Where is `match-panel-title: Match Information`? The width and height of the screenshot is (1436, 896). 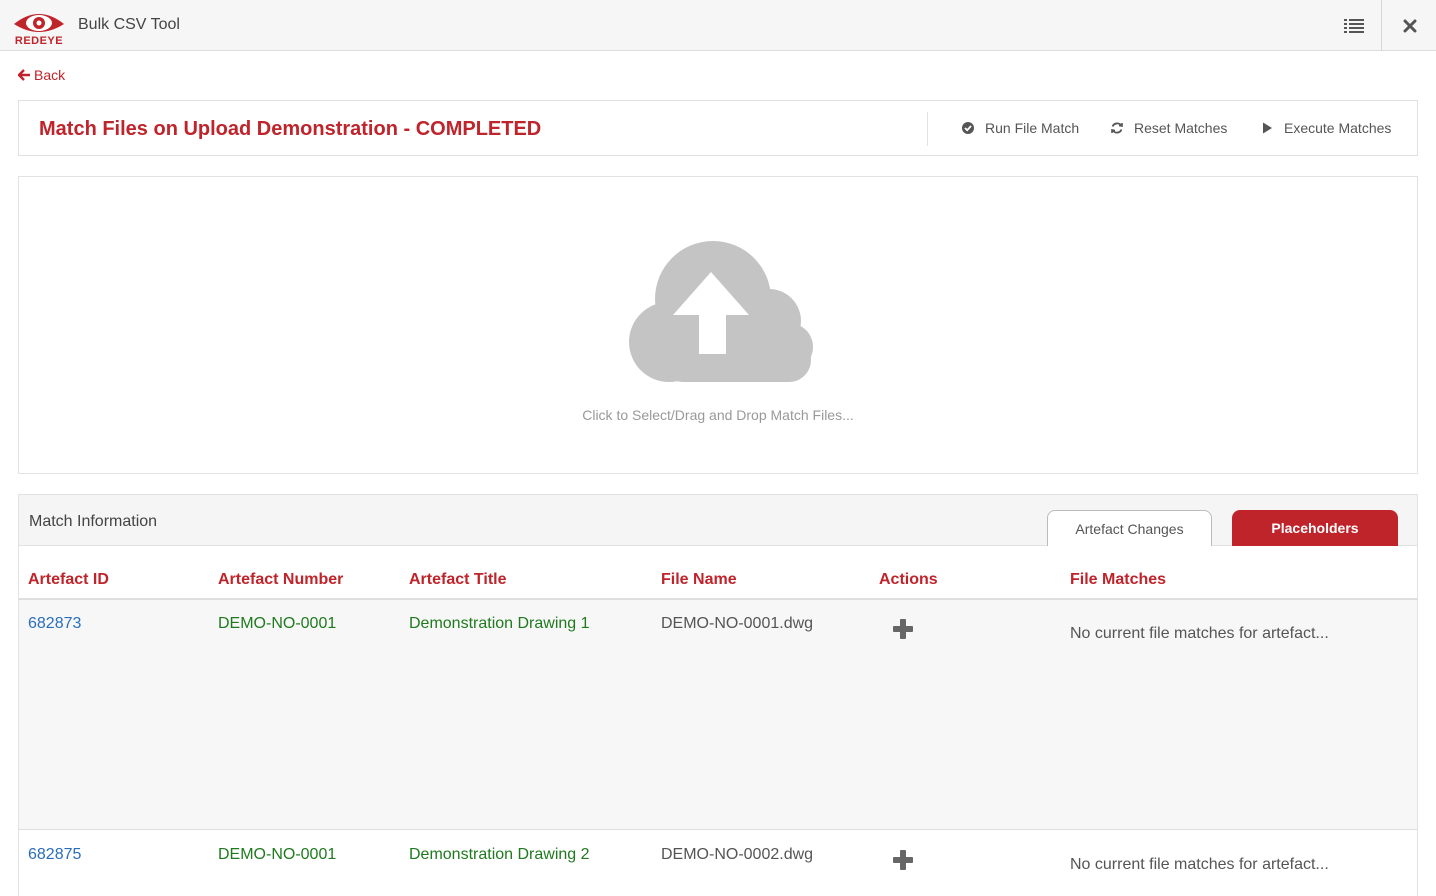
match-panel-title: Match Information is located at coordinates (93, 521).